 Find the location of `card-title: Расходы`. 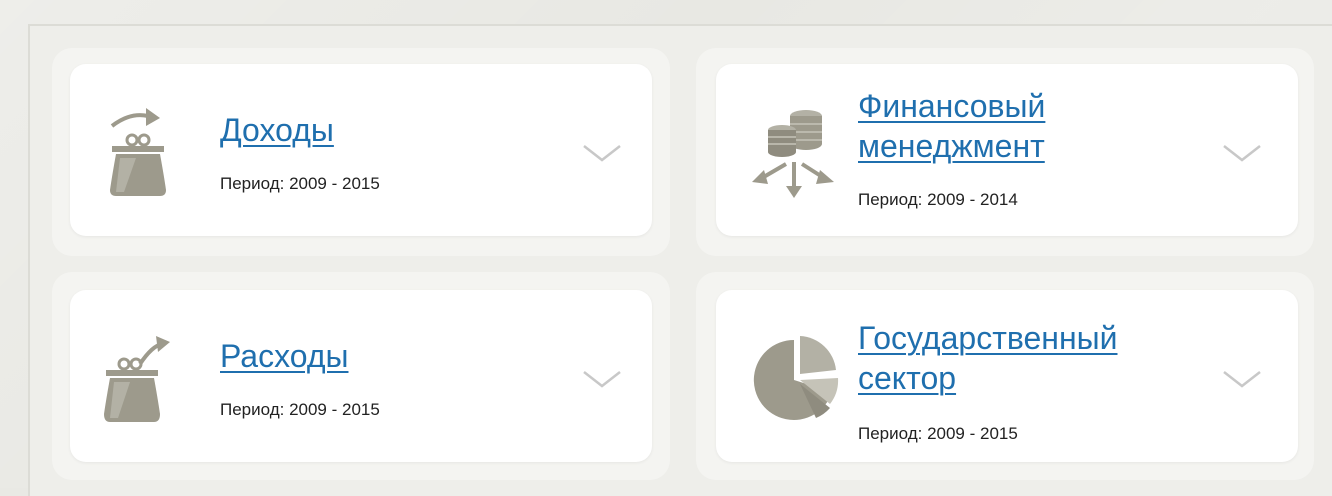

card-title: Расходы is located at coordinates (284, 356).